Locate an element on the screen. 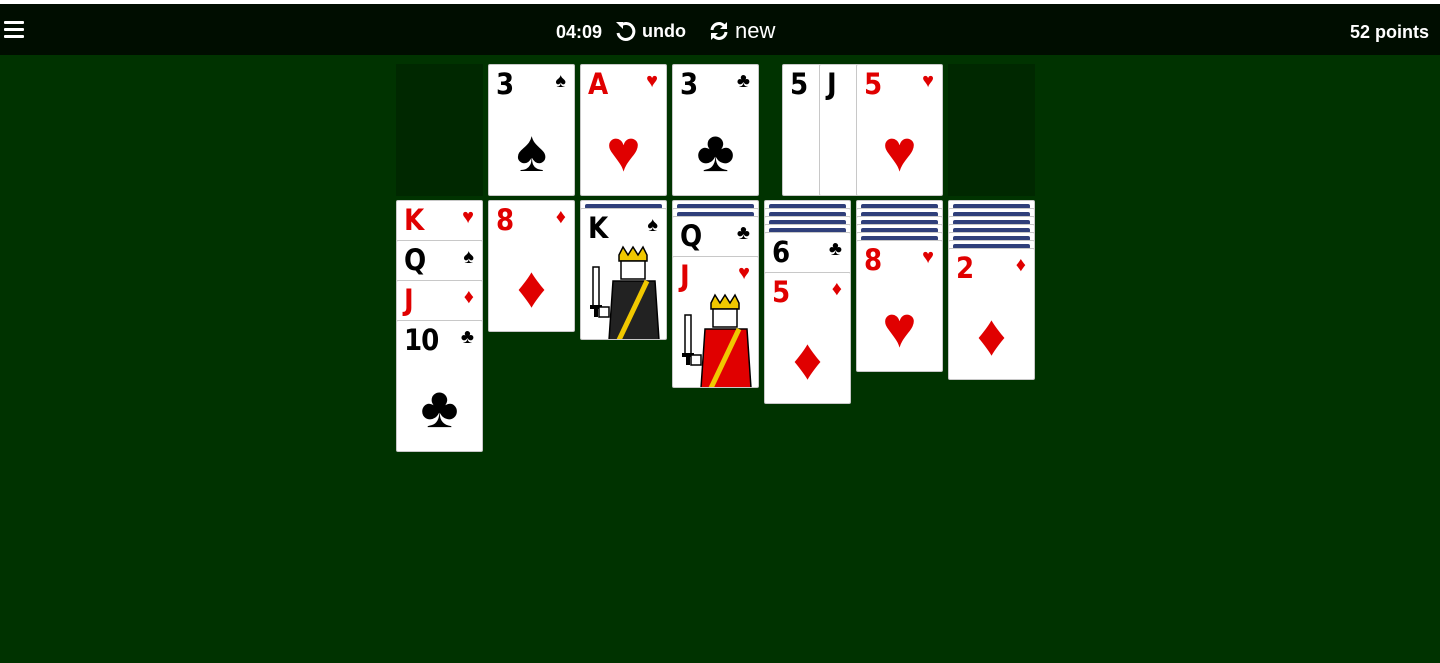 The width and height of the screenshot is (1440, 663). foundation-card: 3 ♣ ♣ is located at coordinates (715, 130).